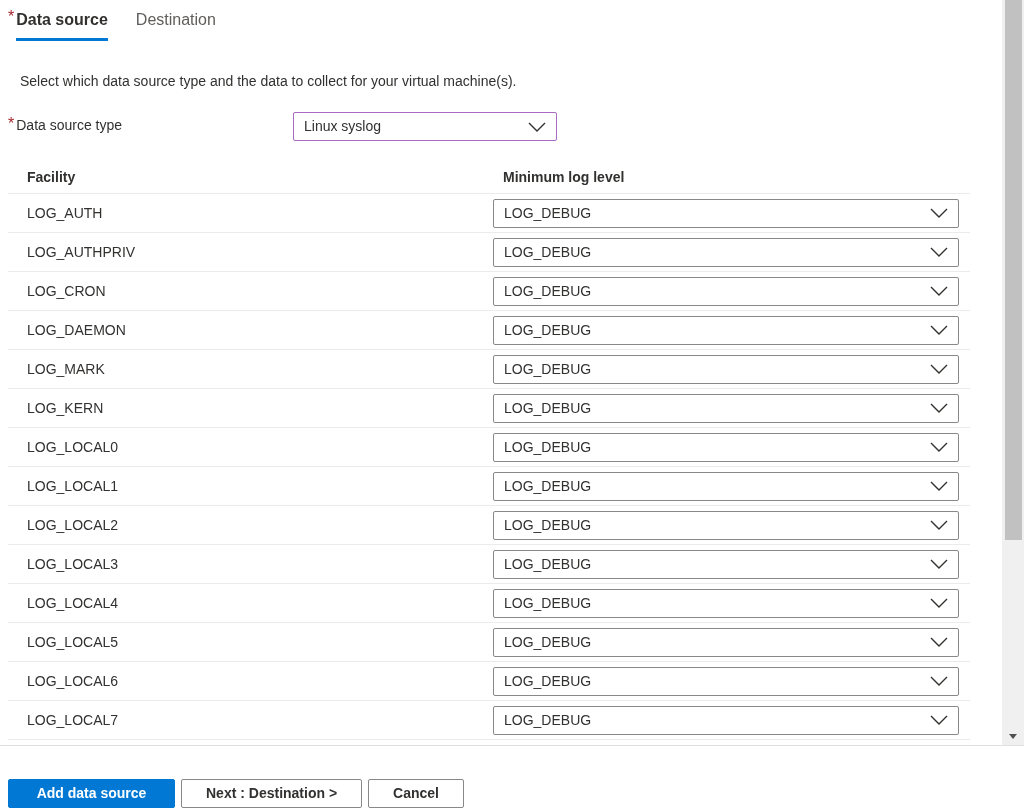 Image resolution: width=1024 pixels, height=809 pixels. I want to click on facility-cell-text: LOG_DAEMON, so click(76, 330).